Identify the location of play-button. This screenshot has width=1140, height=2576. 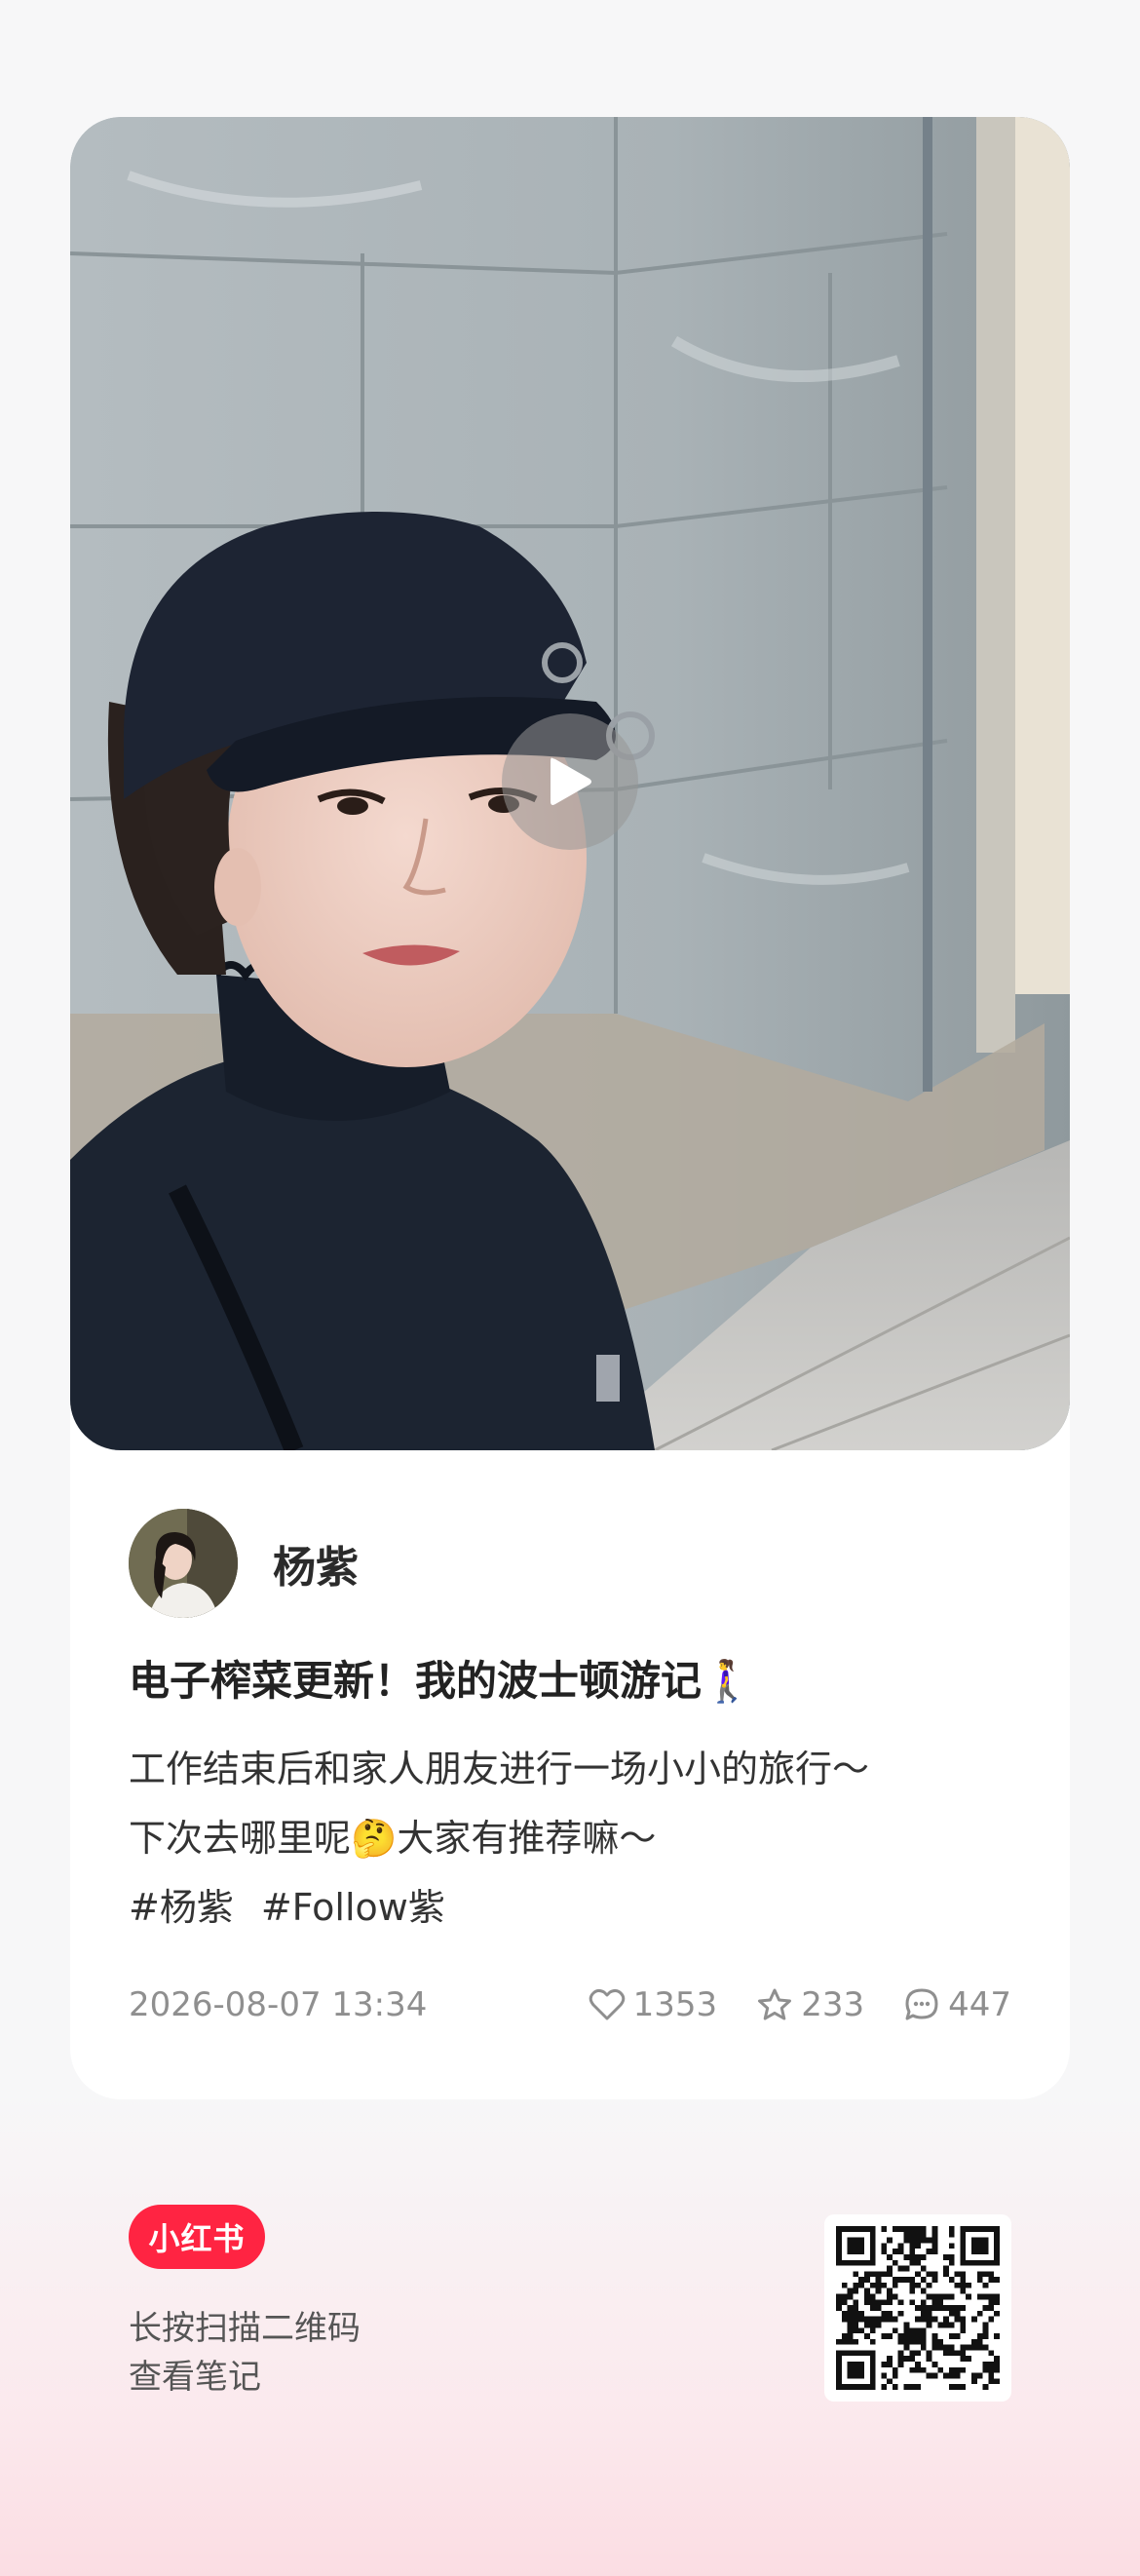
(570, 781).